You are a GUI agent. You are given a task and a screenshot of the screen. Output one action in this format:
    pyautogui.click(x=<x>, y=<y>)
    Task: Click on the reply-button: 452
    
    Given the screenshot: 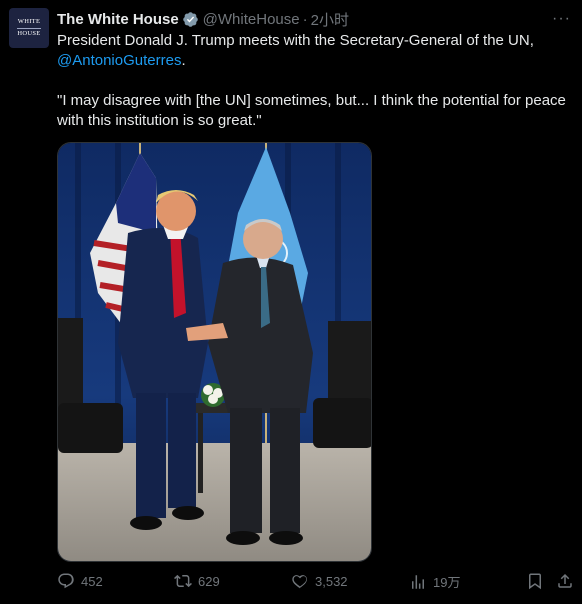 What is the action you would take?
    pyautogui.click(x=80, y=581)
    